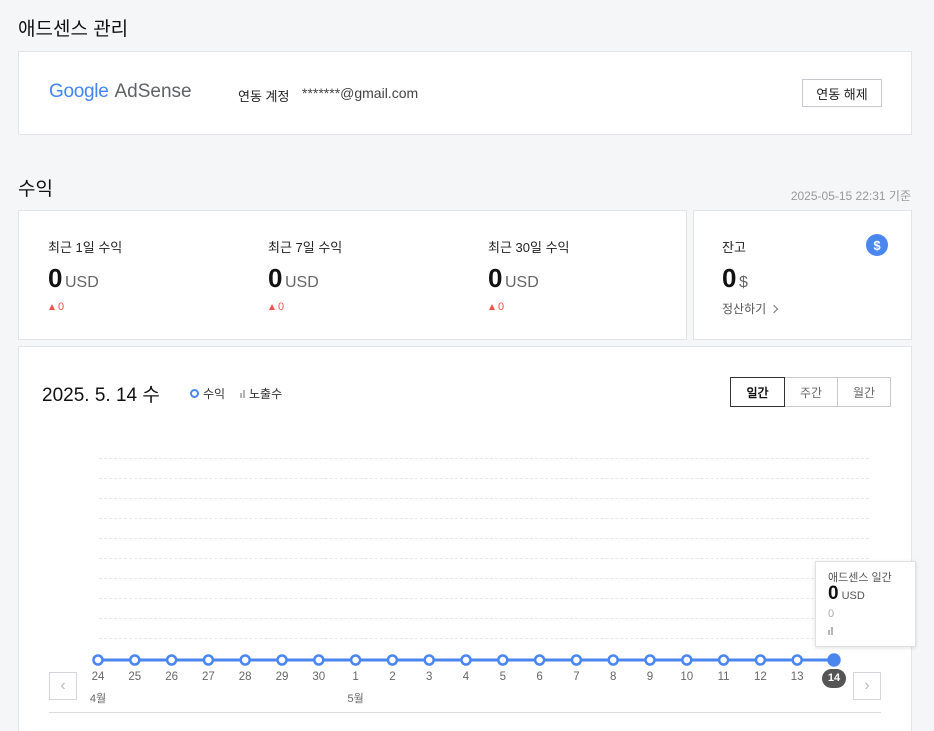  What do you see at coordinates (264, 96) in the screenshot?
I see `linked-account-label: 연동 계정` at bounding box center [264, 96].